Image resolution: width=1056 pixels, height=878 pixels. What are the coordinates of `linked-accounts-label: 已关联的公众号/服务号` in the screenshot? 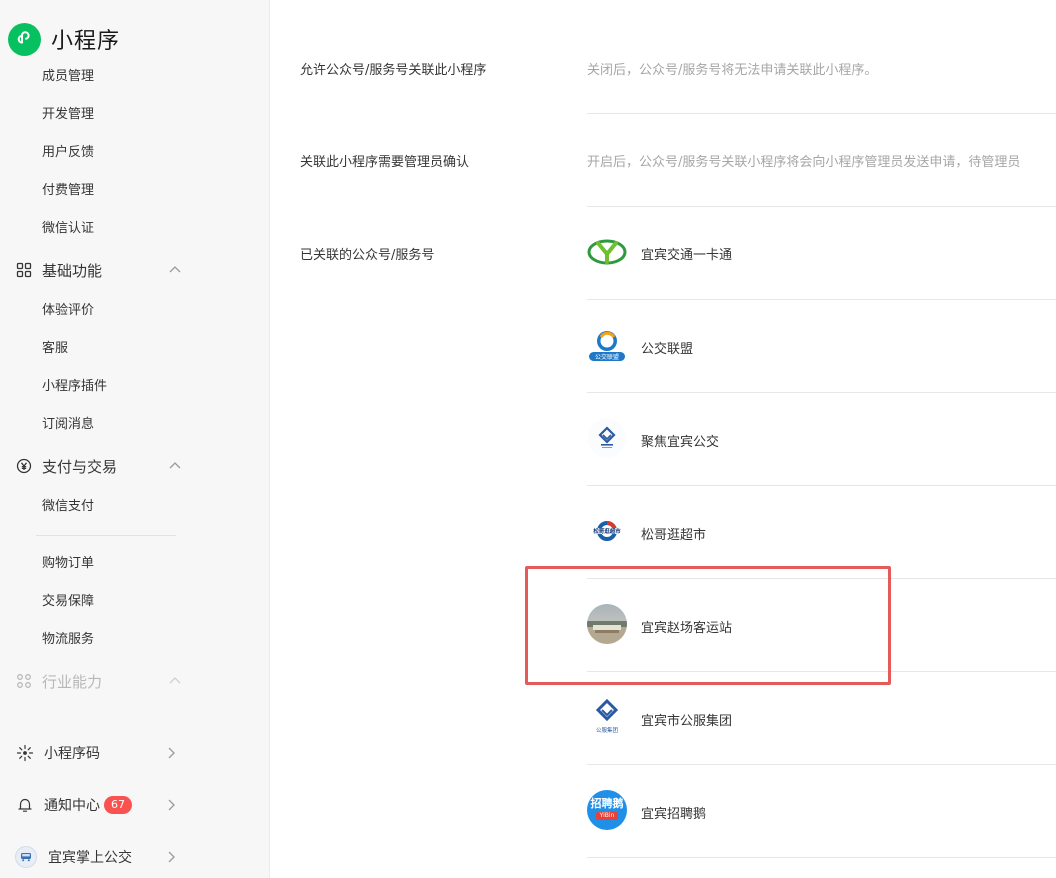 It's located at (367, 255).